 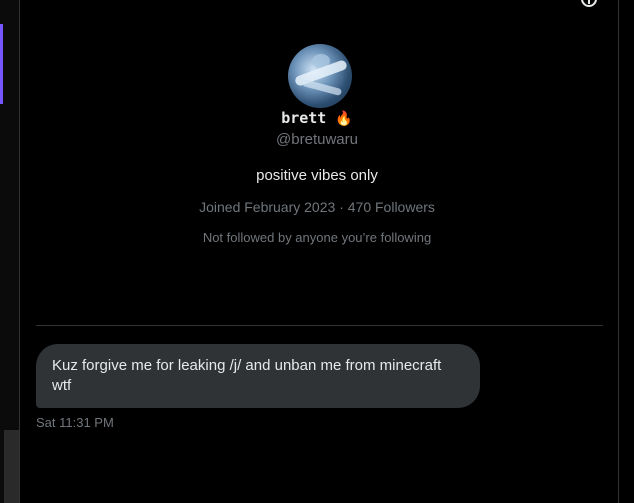 I want to click on fire-emoji-icon: 🔥, so click(x=344, y=119).